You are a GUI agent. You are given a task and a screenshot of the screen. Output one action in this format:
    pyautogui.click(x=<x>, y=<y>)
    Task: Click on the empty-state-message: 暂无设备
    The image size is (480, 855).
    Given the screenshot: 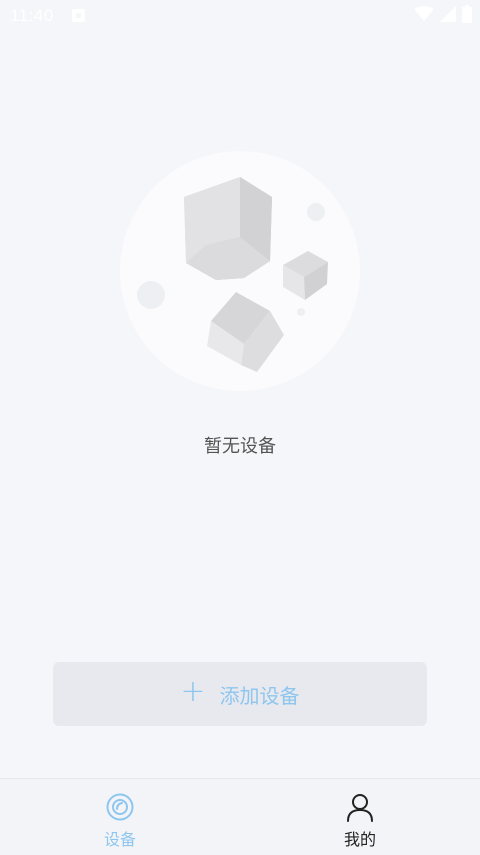 What is the action you would take?
    pyautogui.click(x=240, y=446)
    